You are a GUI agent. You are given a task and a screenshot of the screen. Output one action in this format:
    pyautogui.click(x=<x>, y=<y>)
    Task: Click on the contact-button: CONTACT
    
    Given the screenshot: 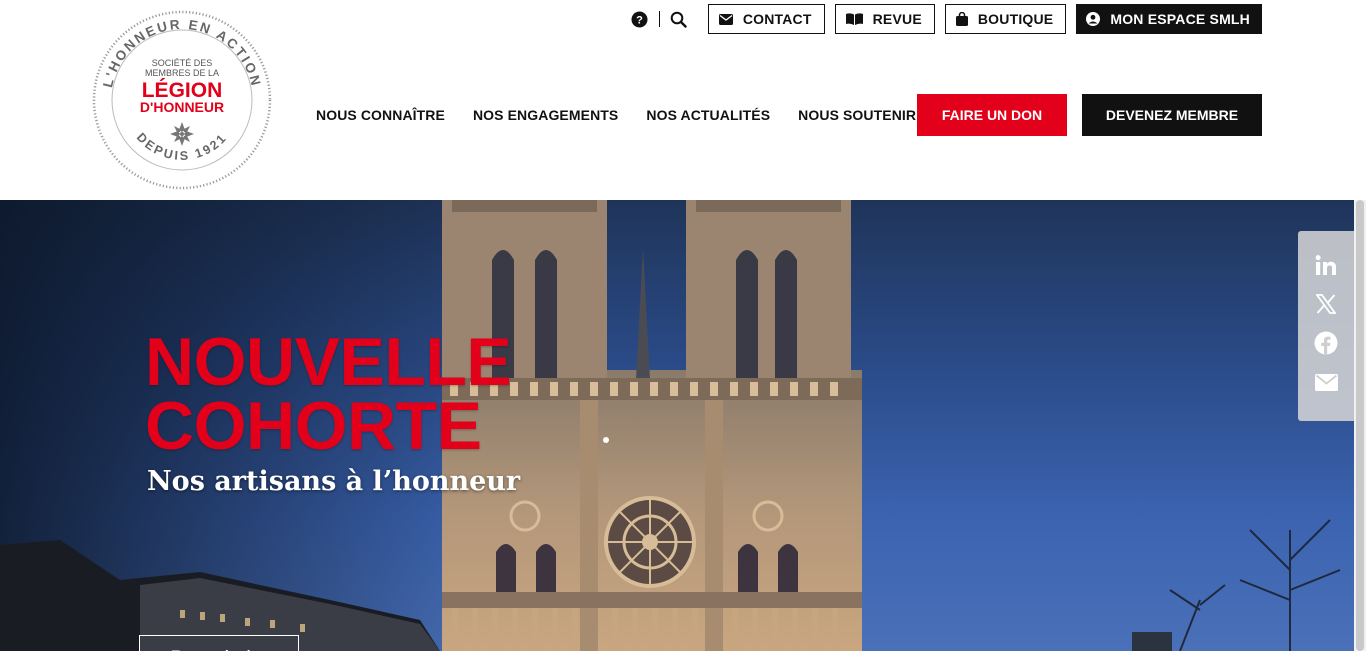 What is the action you would take?
    pyautogui.click(x=766, y=19)
    